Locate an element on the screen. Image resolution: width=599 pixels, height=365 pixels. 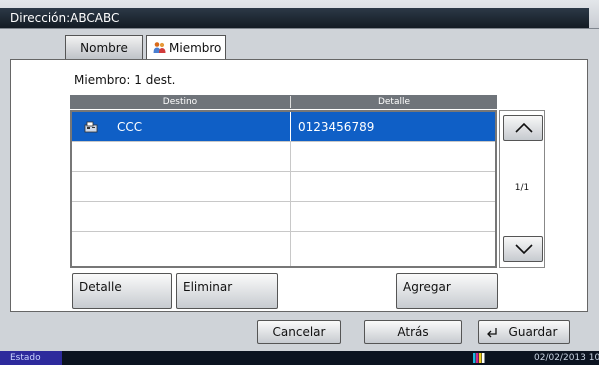
scroll-down-button is located at coordinates (523, 249).